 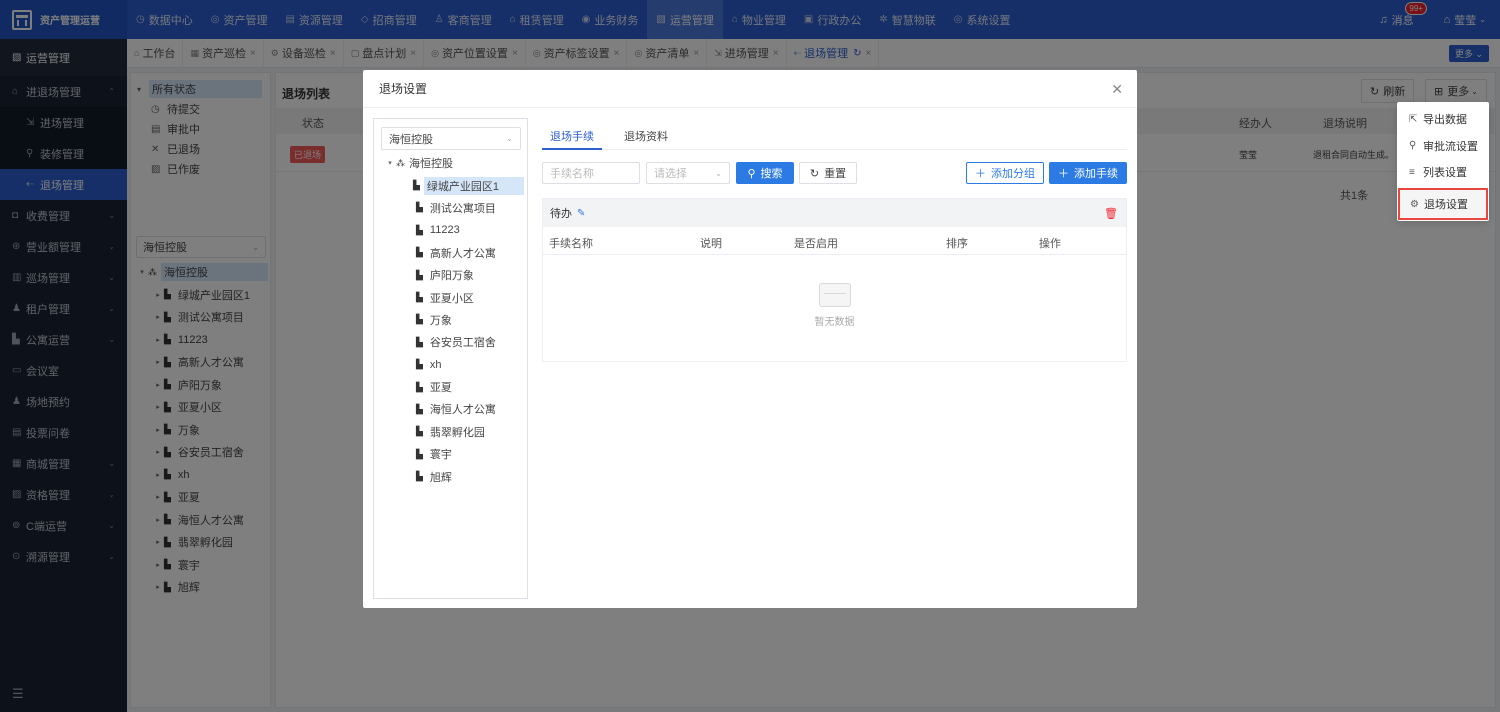 What do you see at coordinates (816, 244) in the screenshot?
I see `col-enabled: 是否启用` at bounding box center [816, 244].